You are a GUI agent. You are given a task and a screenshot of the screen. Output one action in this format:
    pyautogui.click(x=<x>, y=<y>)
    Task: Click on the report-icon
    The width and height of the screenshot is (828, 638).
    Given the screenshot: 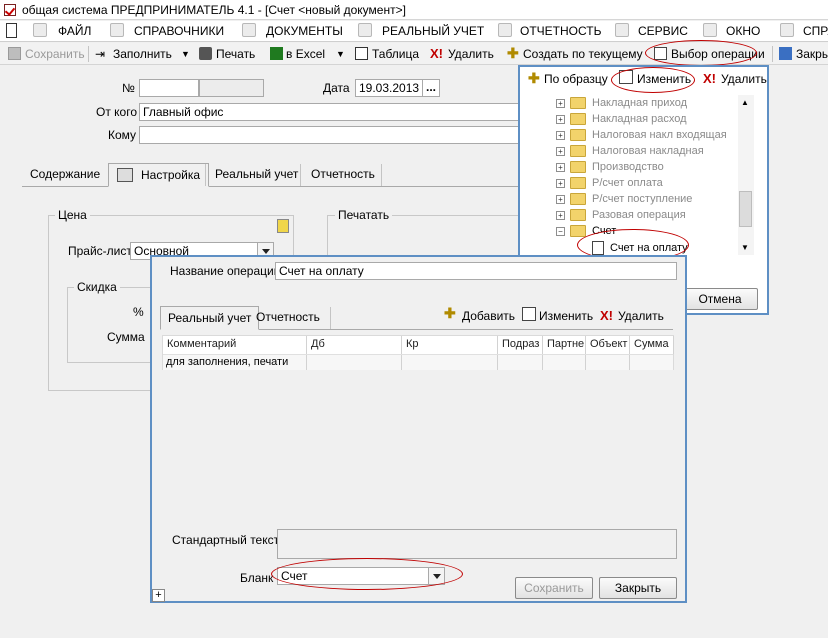 What is the action you would take?
    pyautogui.click(x=505, y=30)
    